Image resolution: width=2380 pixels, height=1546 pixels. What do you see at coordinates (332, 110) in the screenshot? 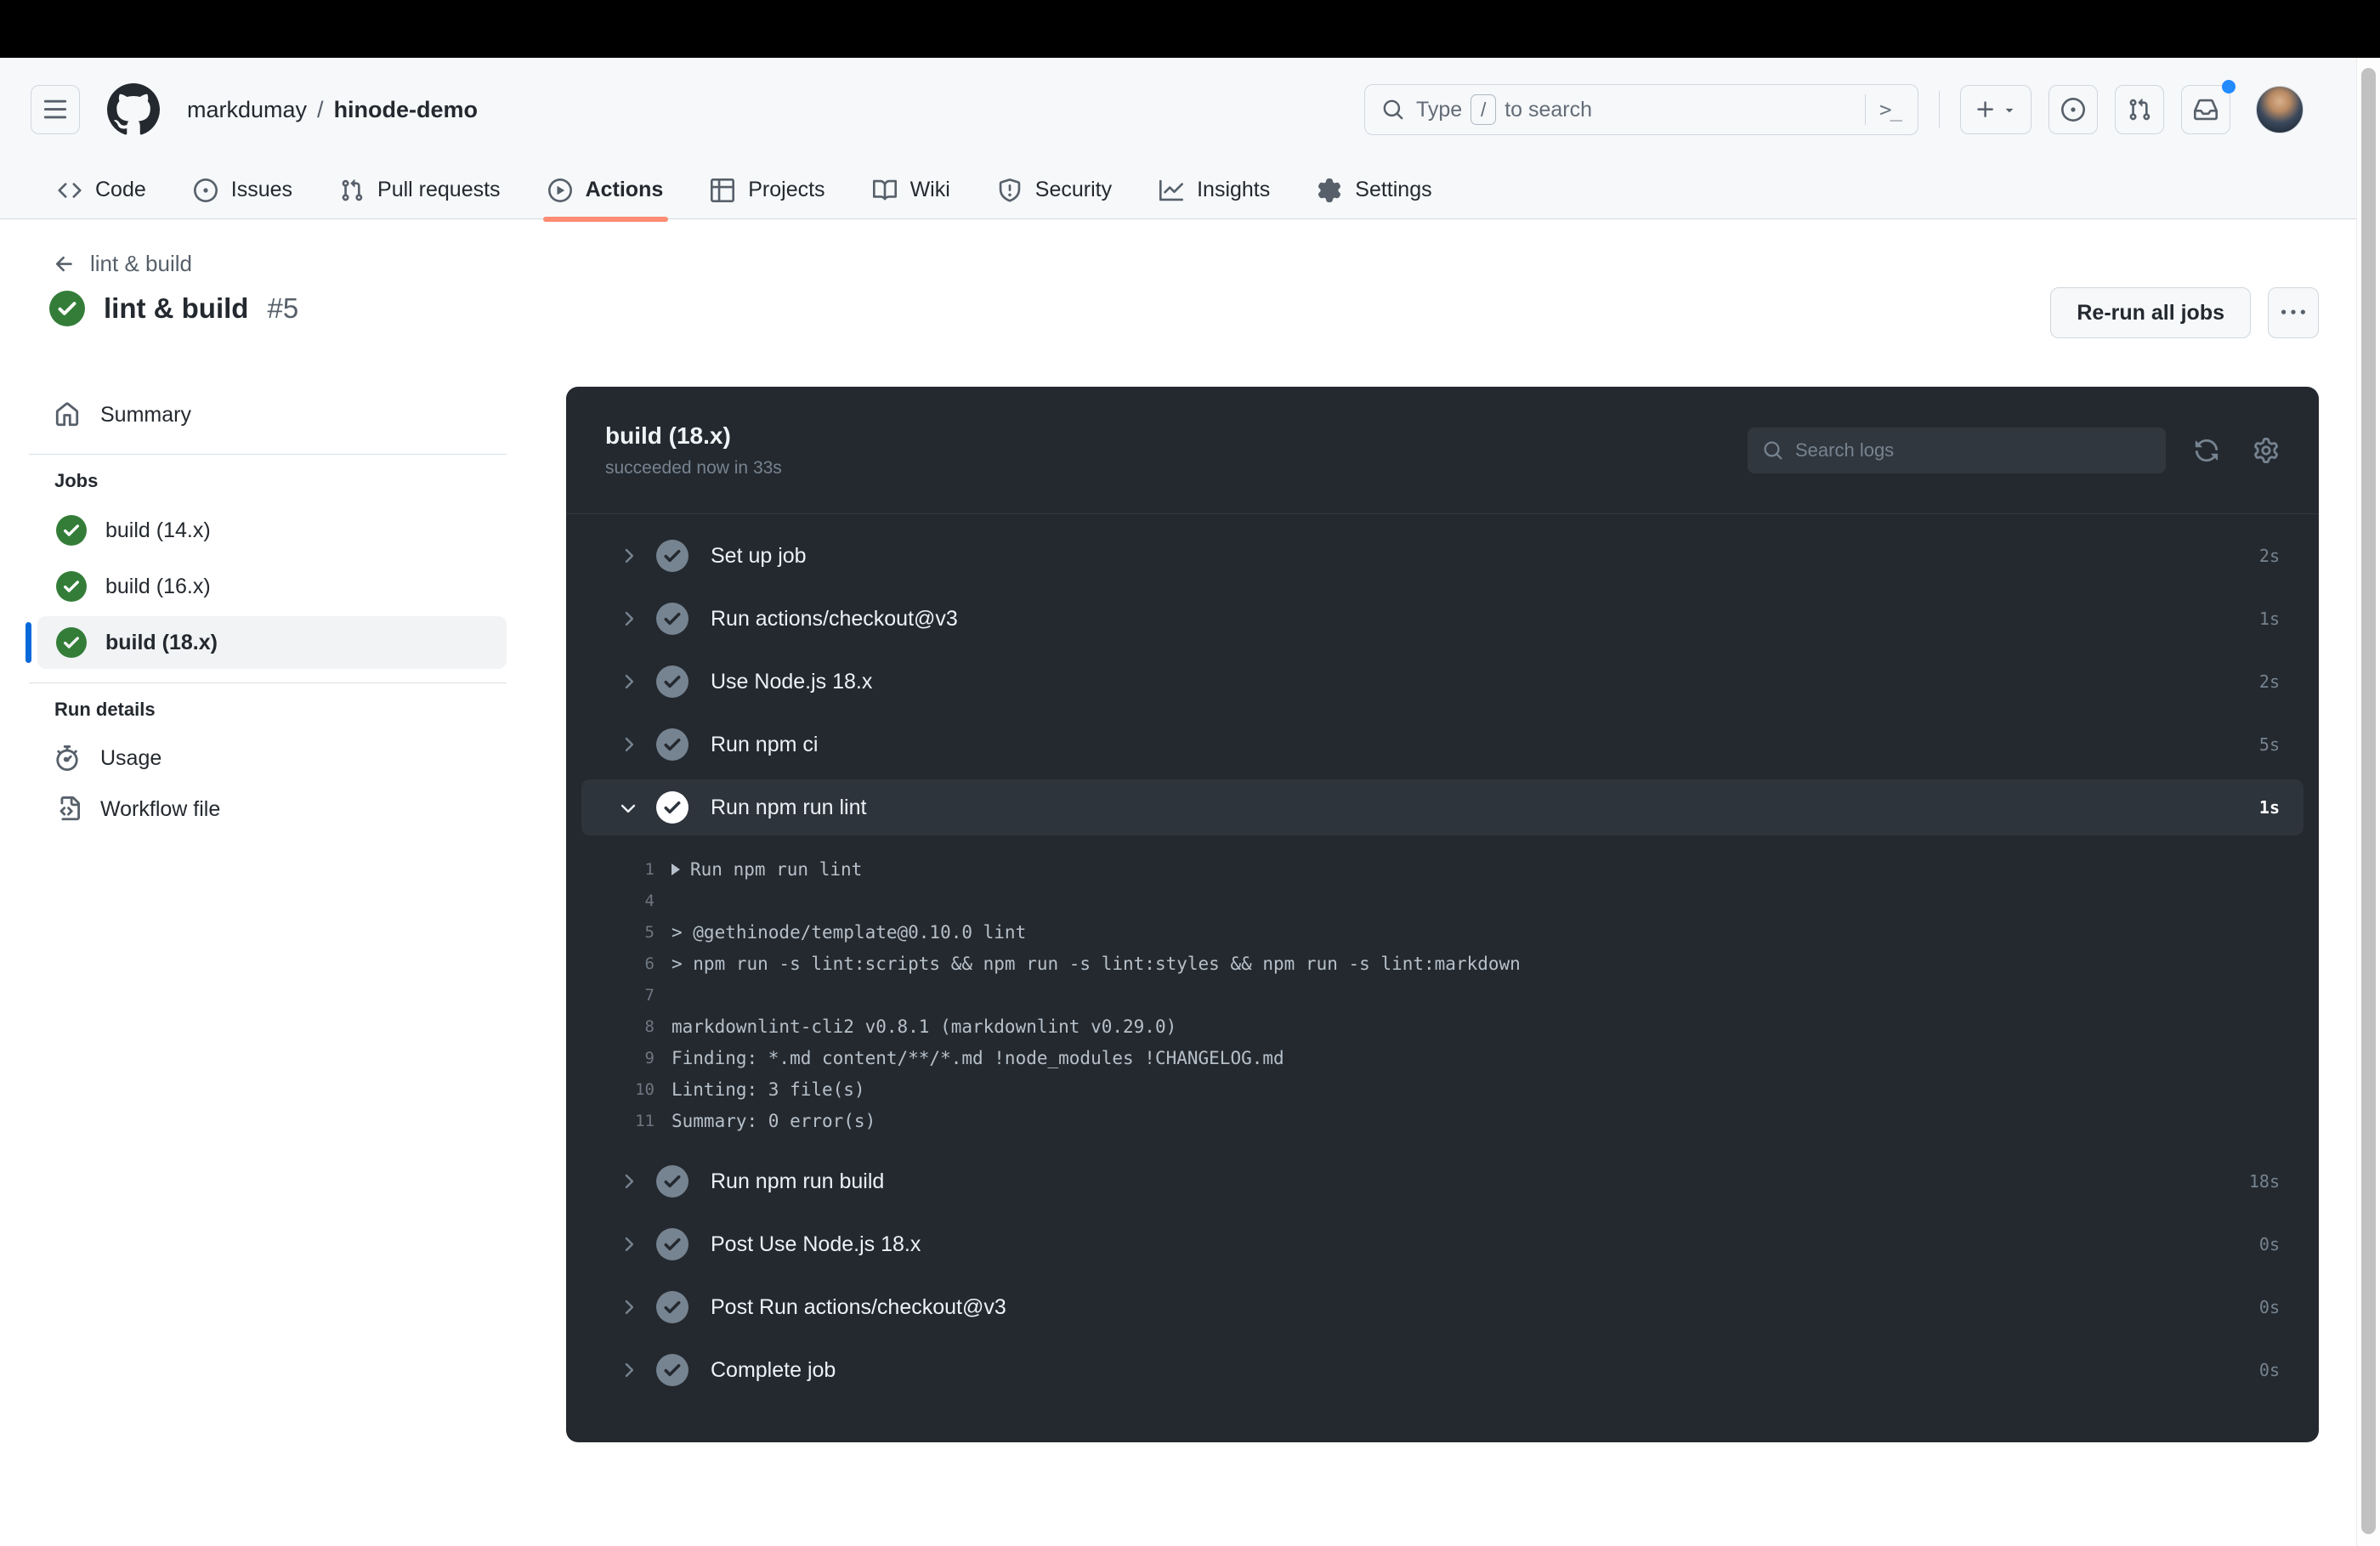
I see `breadcrumb: markdumay / hinode-demo` at bounding box center [332, 110].